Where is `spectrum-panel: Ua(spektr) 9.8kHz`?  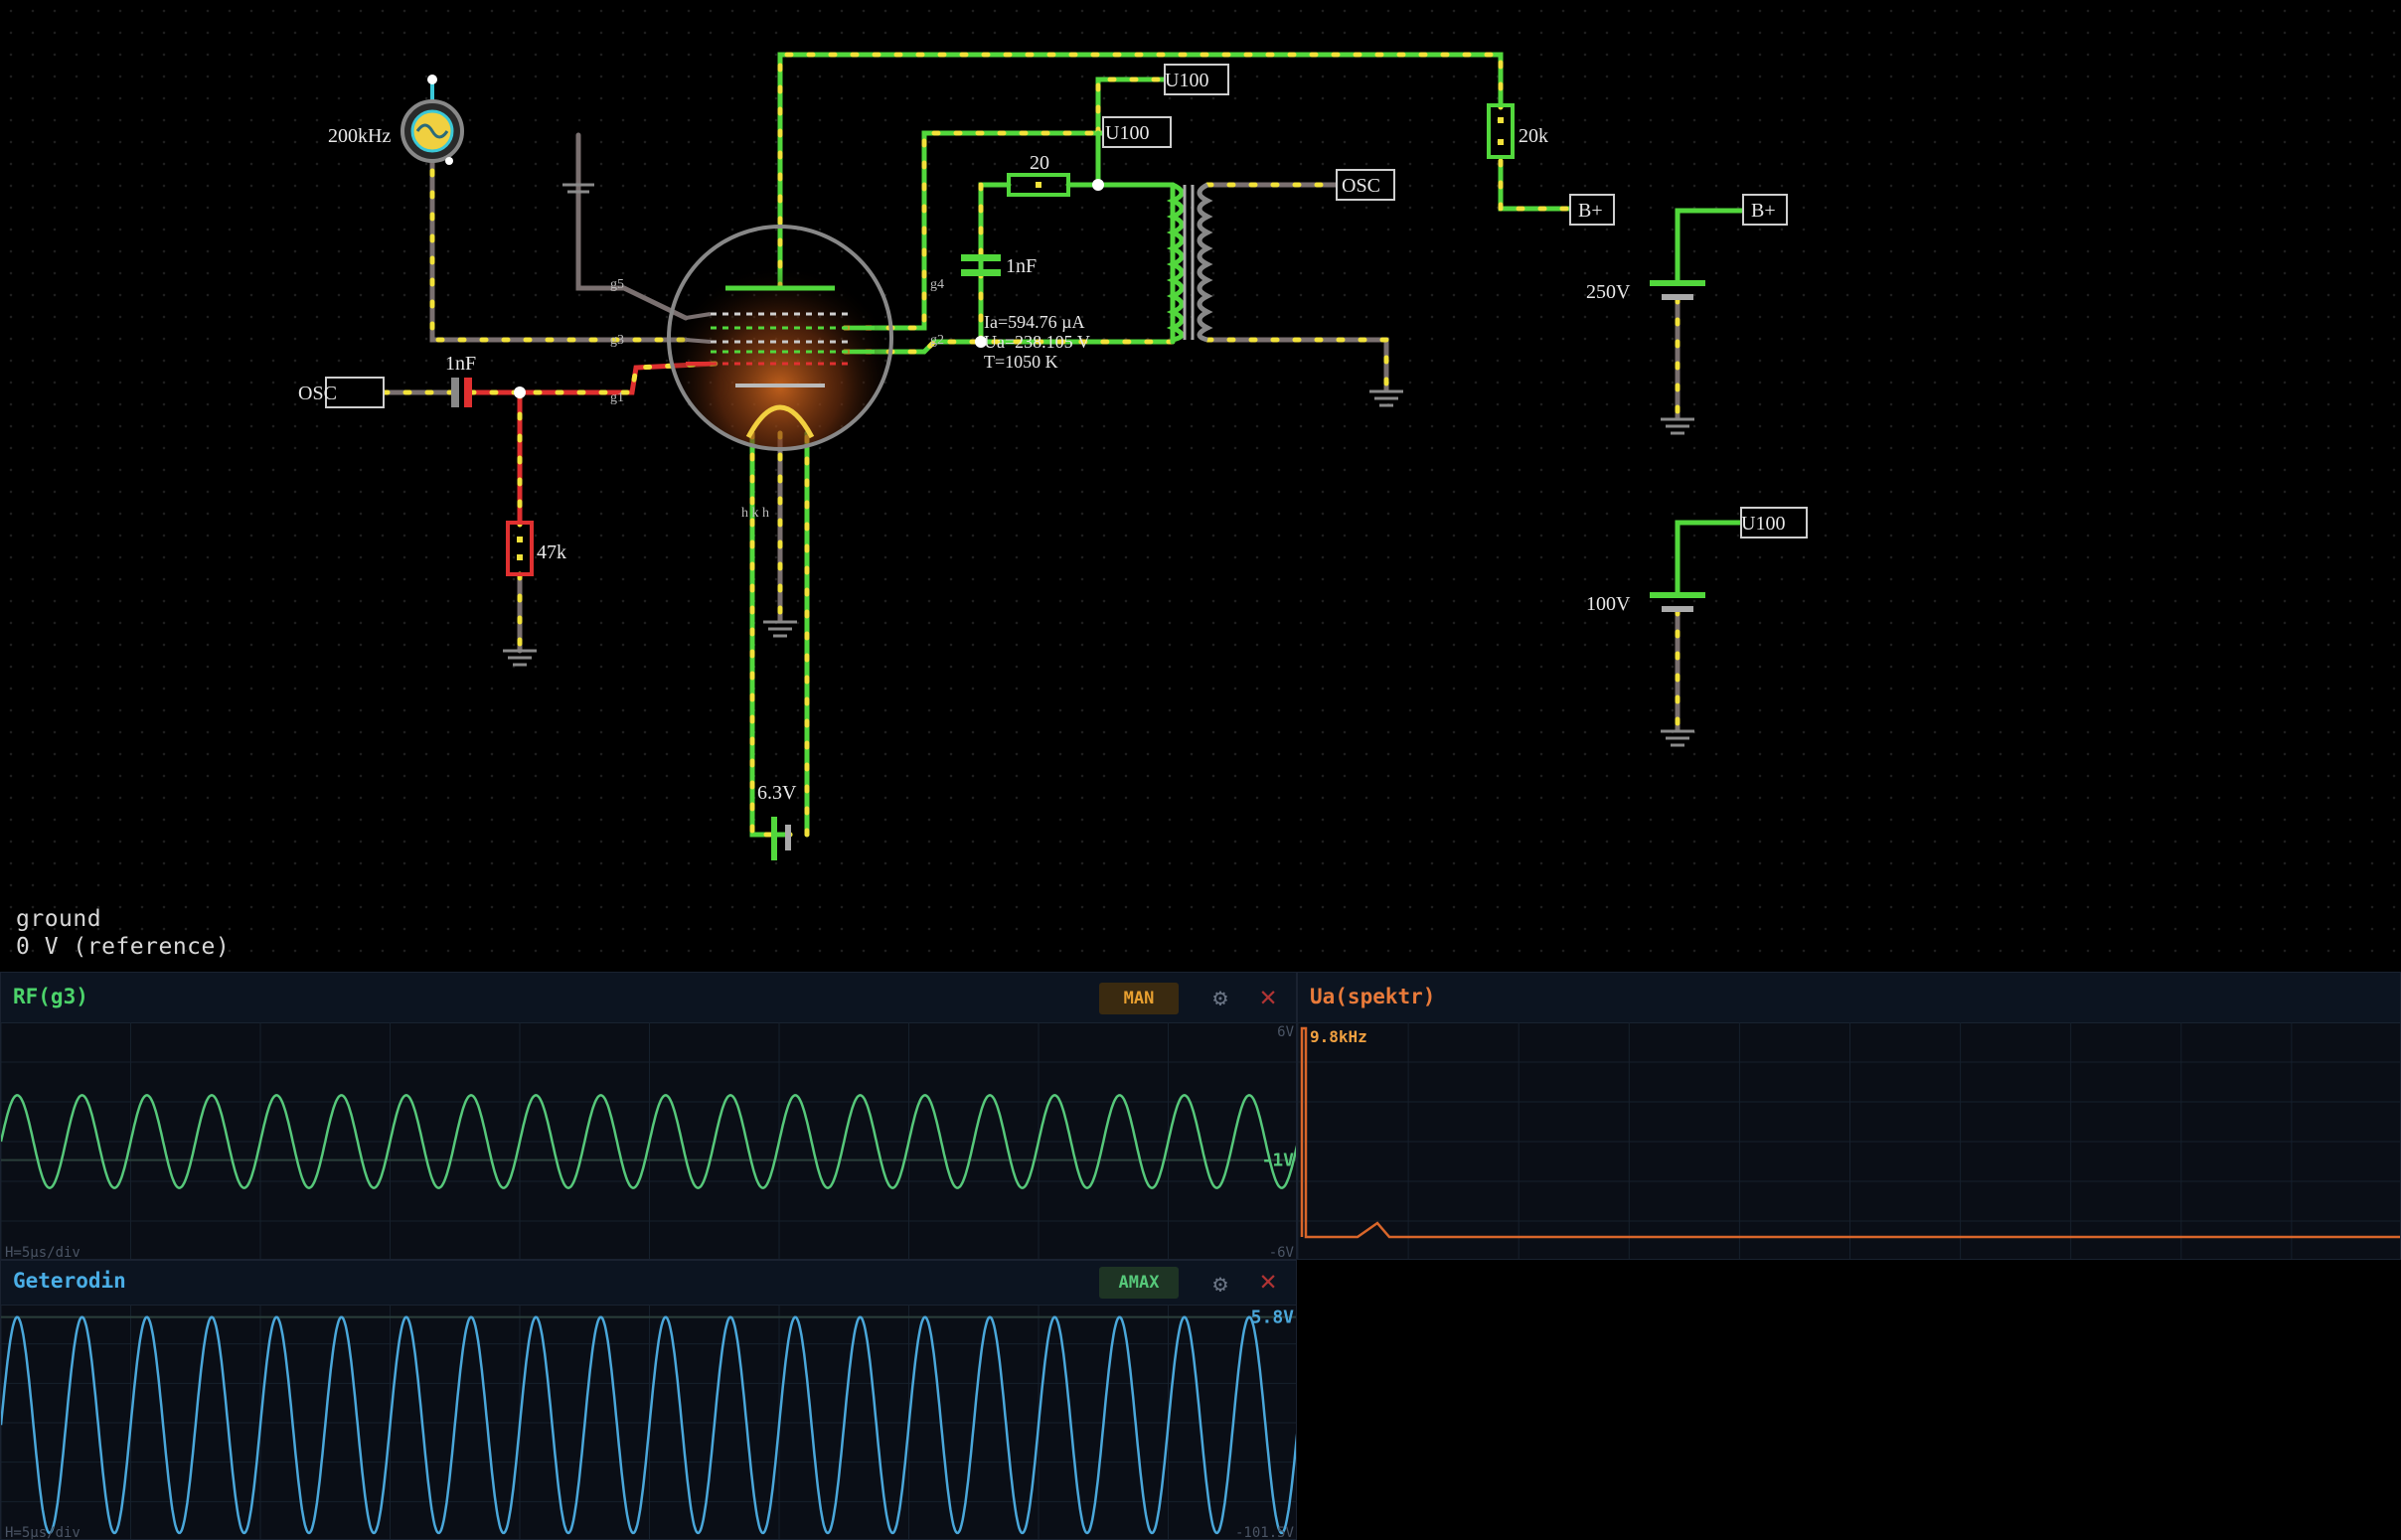
spectrum-panel: Ua(spektr) 9.8kHz is located at coordinates (1849, 1116).